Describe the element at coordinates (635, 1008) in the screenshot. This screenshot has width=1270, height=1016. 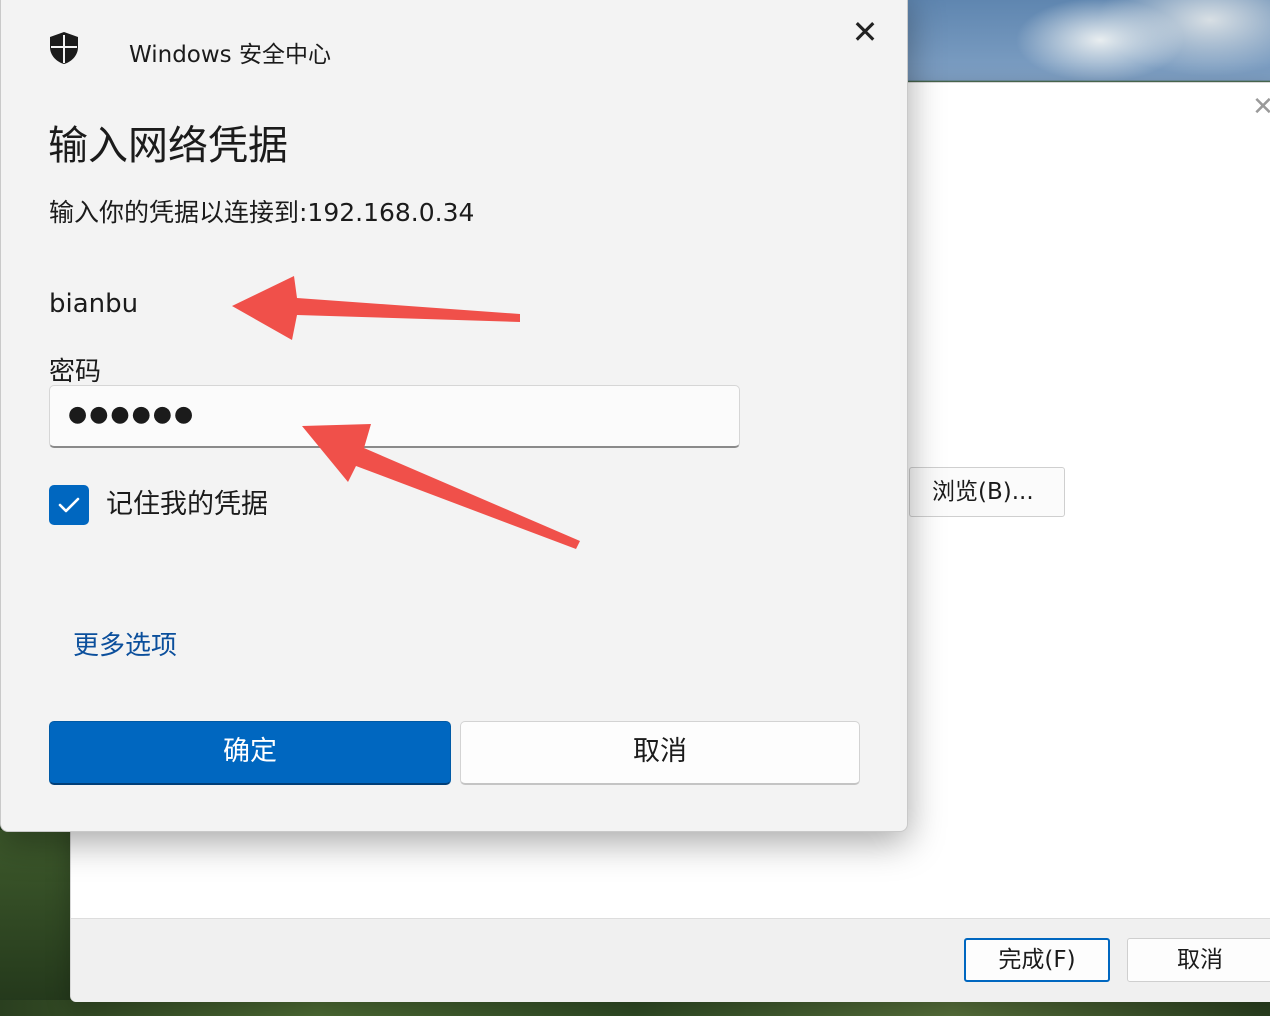
I see `wallpaper-treeline` at that location.